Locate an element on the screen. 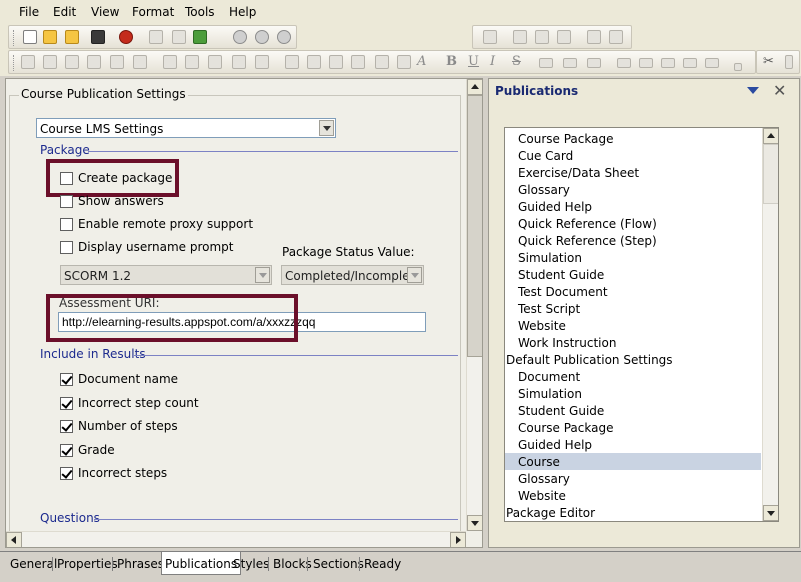  font-icon: A is located at coordinates (421, 61).